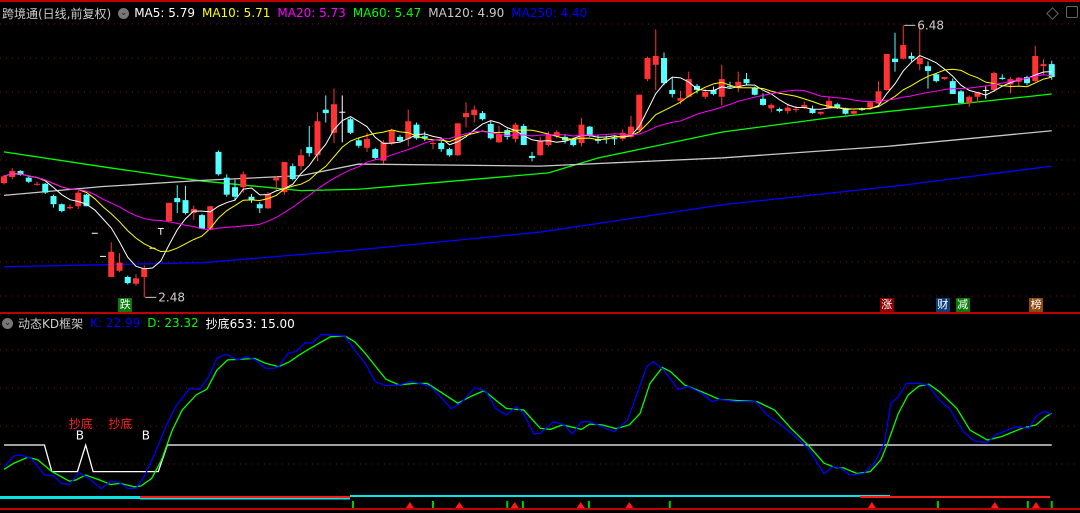 This screenshot has height=513, width=1080. Describe the element at coordinates (962, 305) in the screenshot. I see `event-badge: 减` at that location.